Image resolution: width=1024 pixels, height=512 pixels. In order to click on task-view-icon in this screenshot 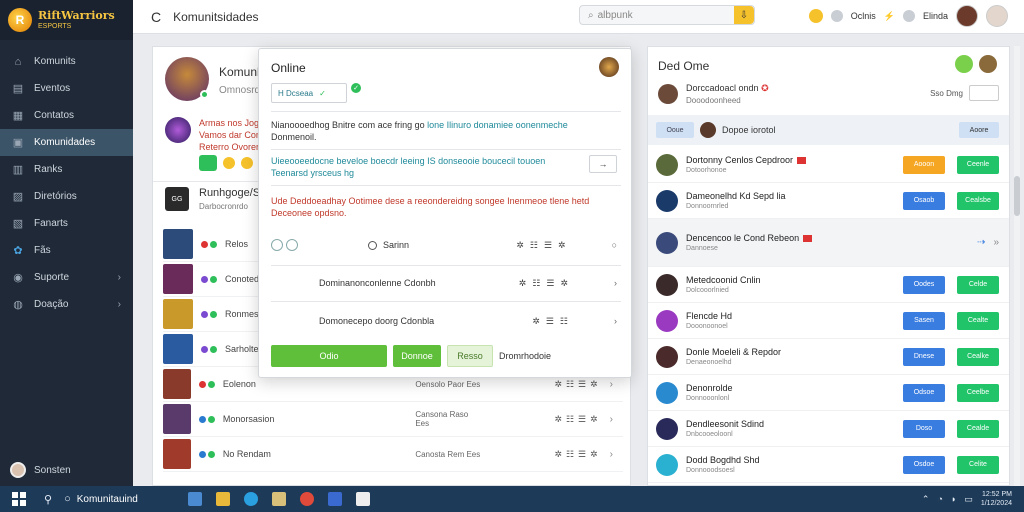, I will do `click(194, 499)`.